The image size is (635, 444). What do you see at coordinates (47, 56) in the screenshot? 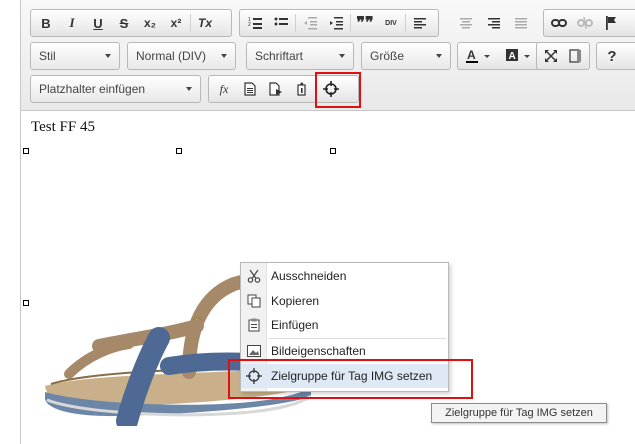
I see `style-select-label: Stil` at bounding box center [47, 56].